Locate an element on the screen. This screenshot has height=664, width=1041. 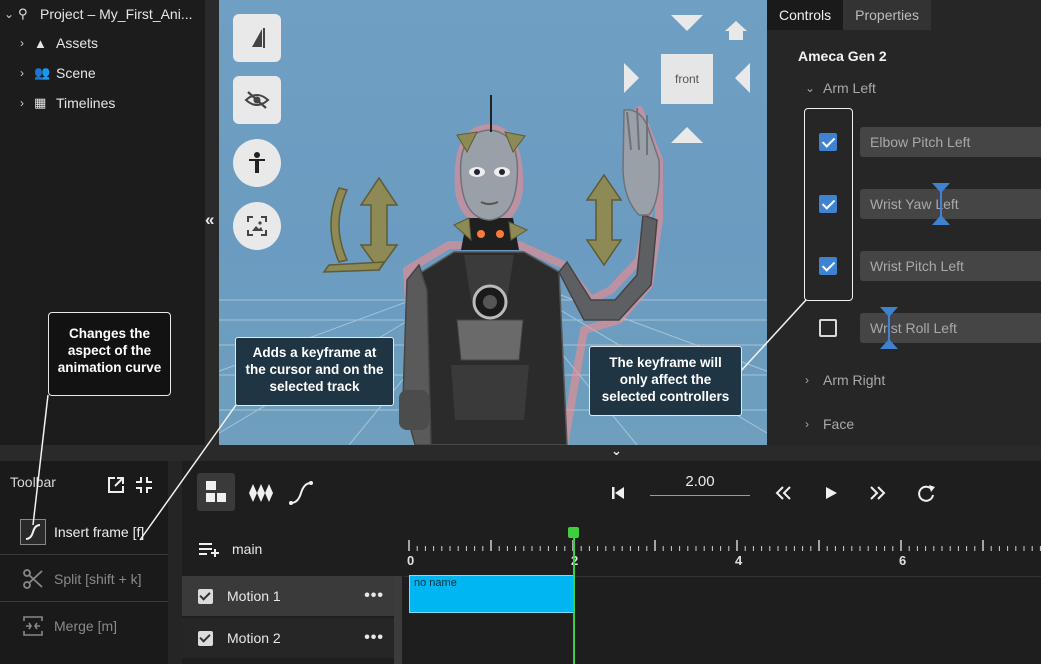
toggle-sidebar-button is located at coordinates (257, 38).